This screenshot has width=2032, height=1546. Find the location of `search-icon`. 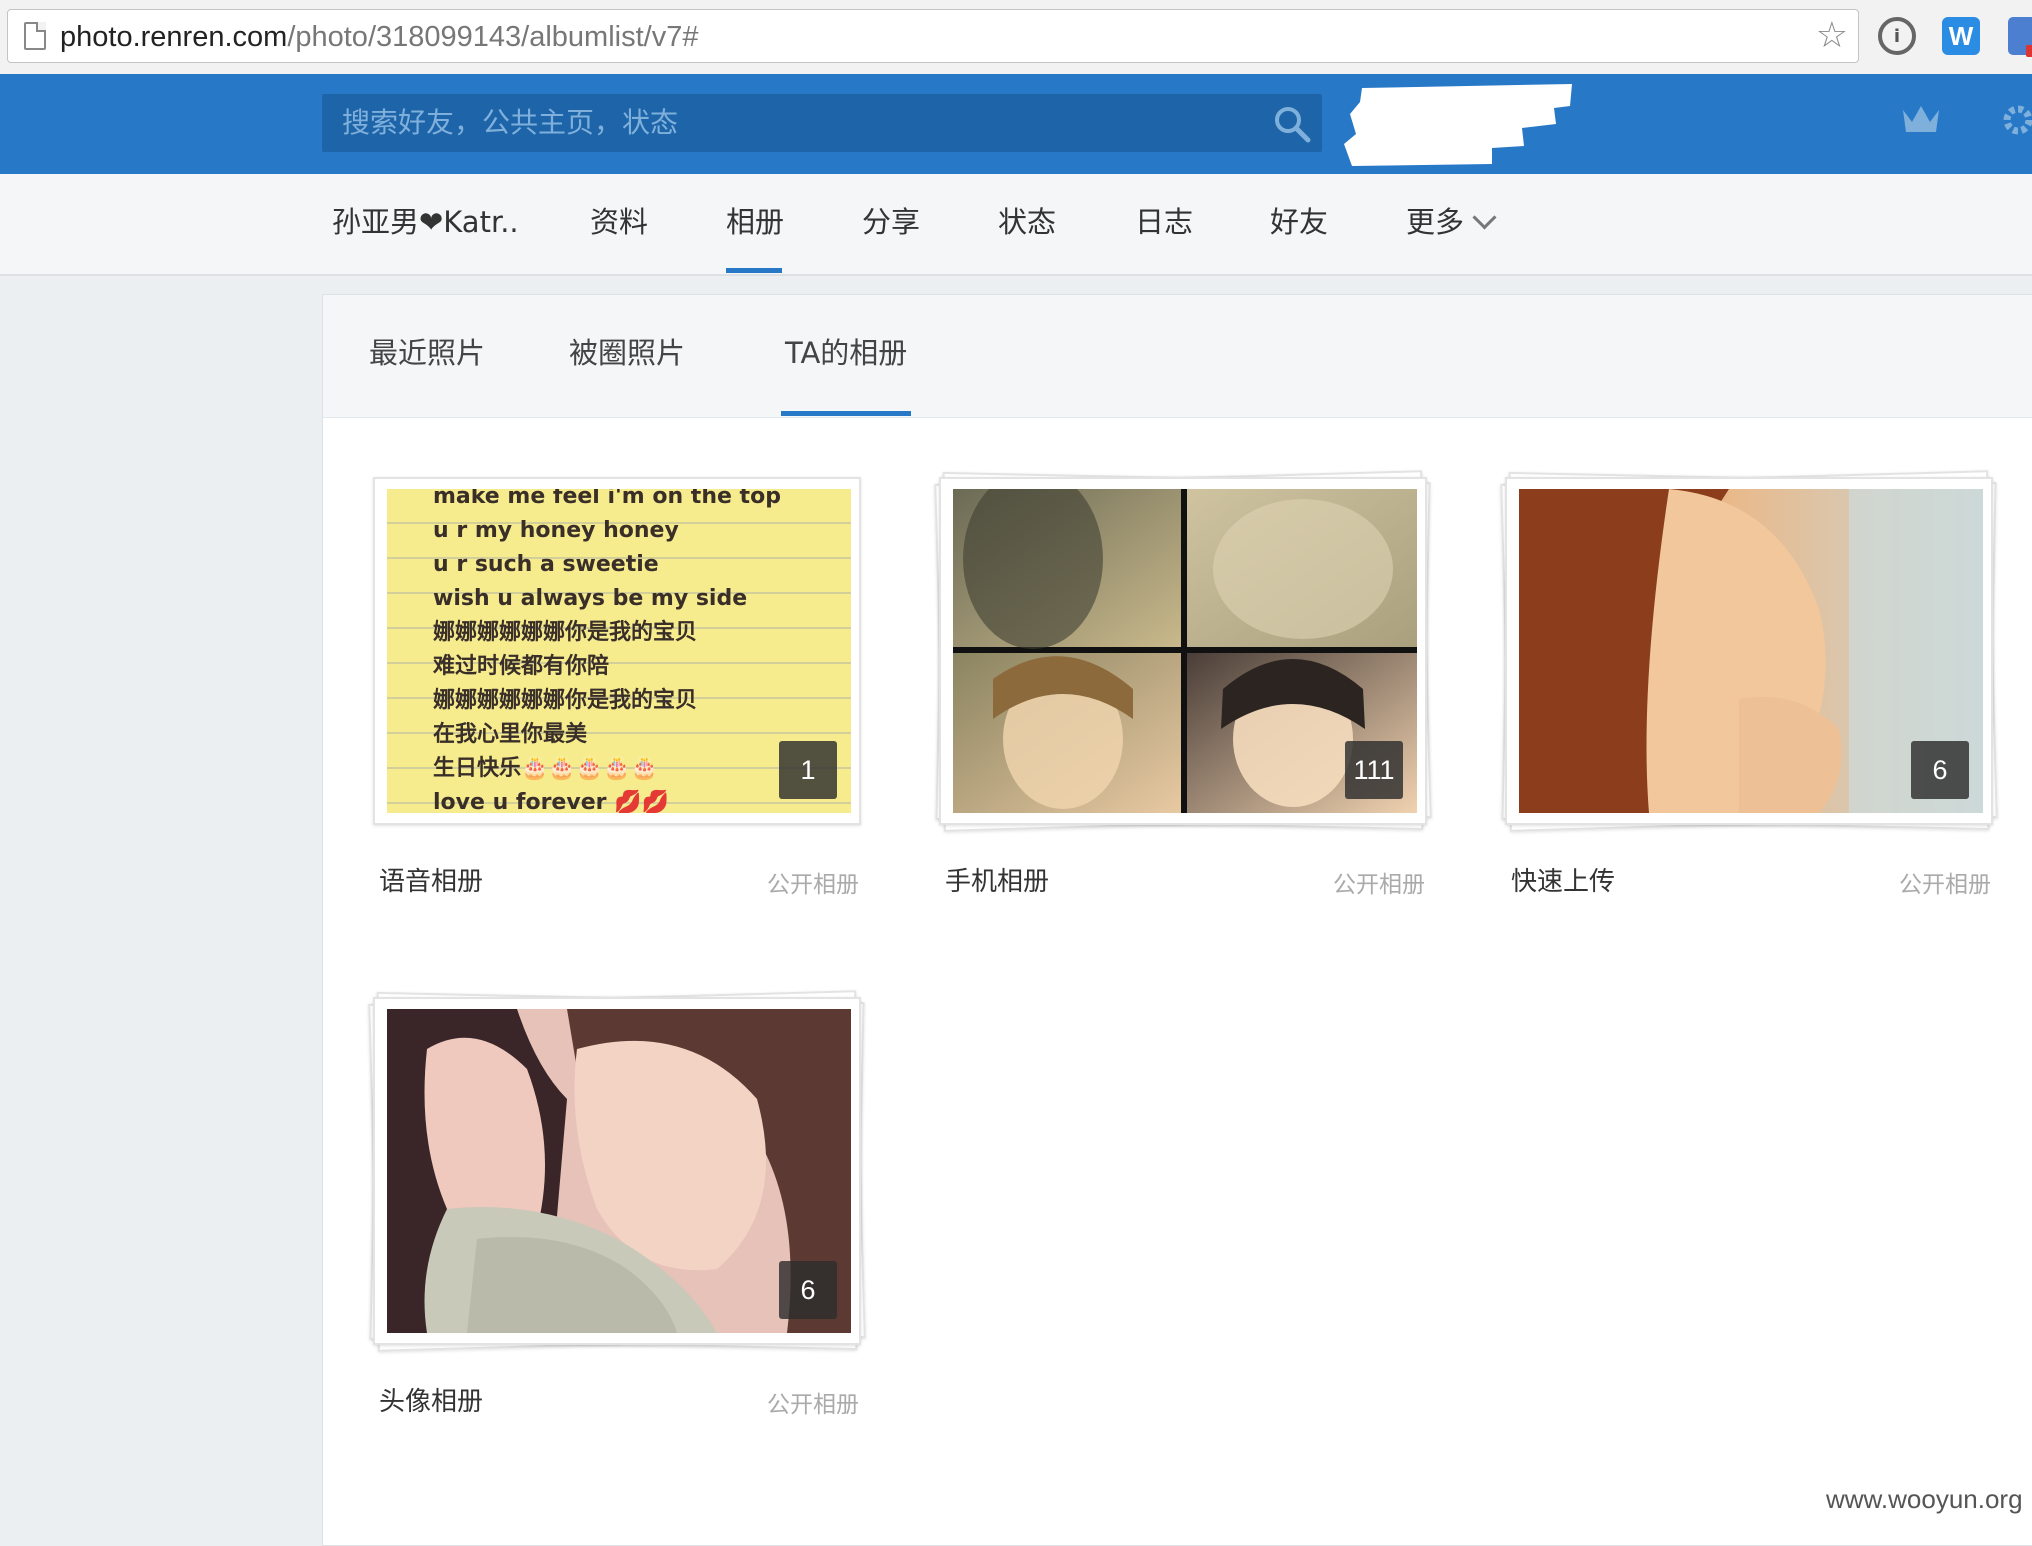

search-icon is located at coordinates (1292, 124).